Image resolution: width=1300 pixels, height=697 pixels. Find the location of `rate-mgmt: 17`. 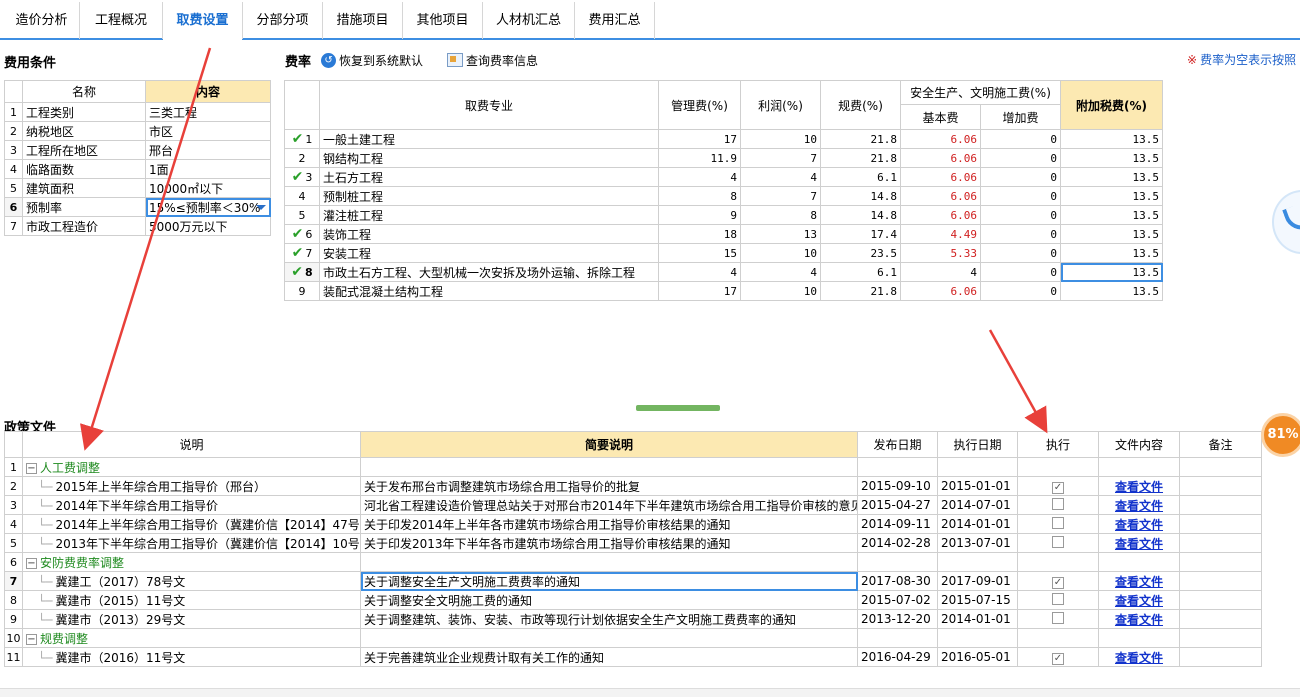

rate-mgmt: 17 is located at coordinates (699, 139).